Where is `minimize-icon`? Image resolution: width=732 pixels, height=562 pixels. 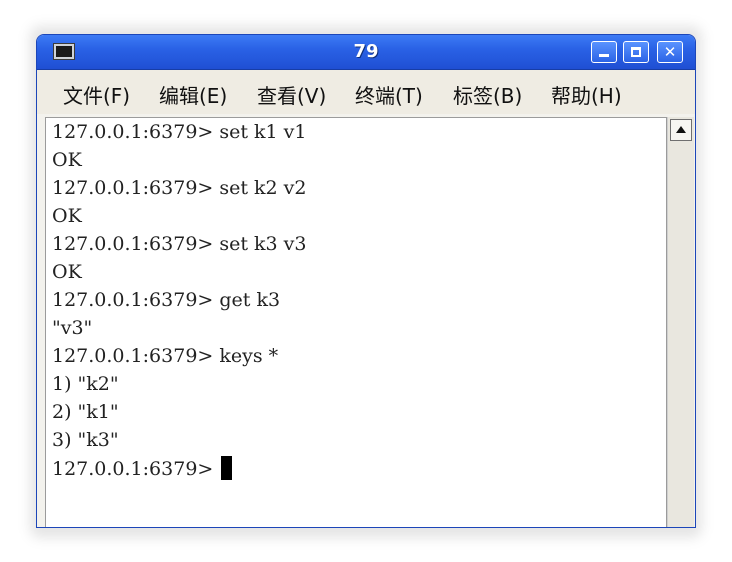 minimize-icon is located at coordinates (604, 55).